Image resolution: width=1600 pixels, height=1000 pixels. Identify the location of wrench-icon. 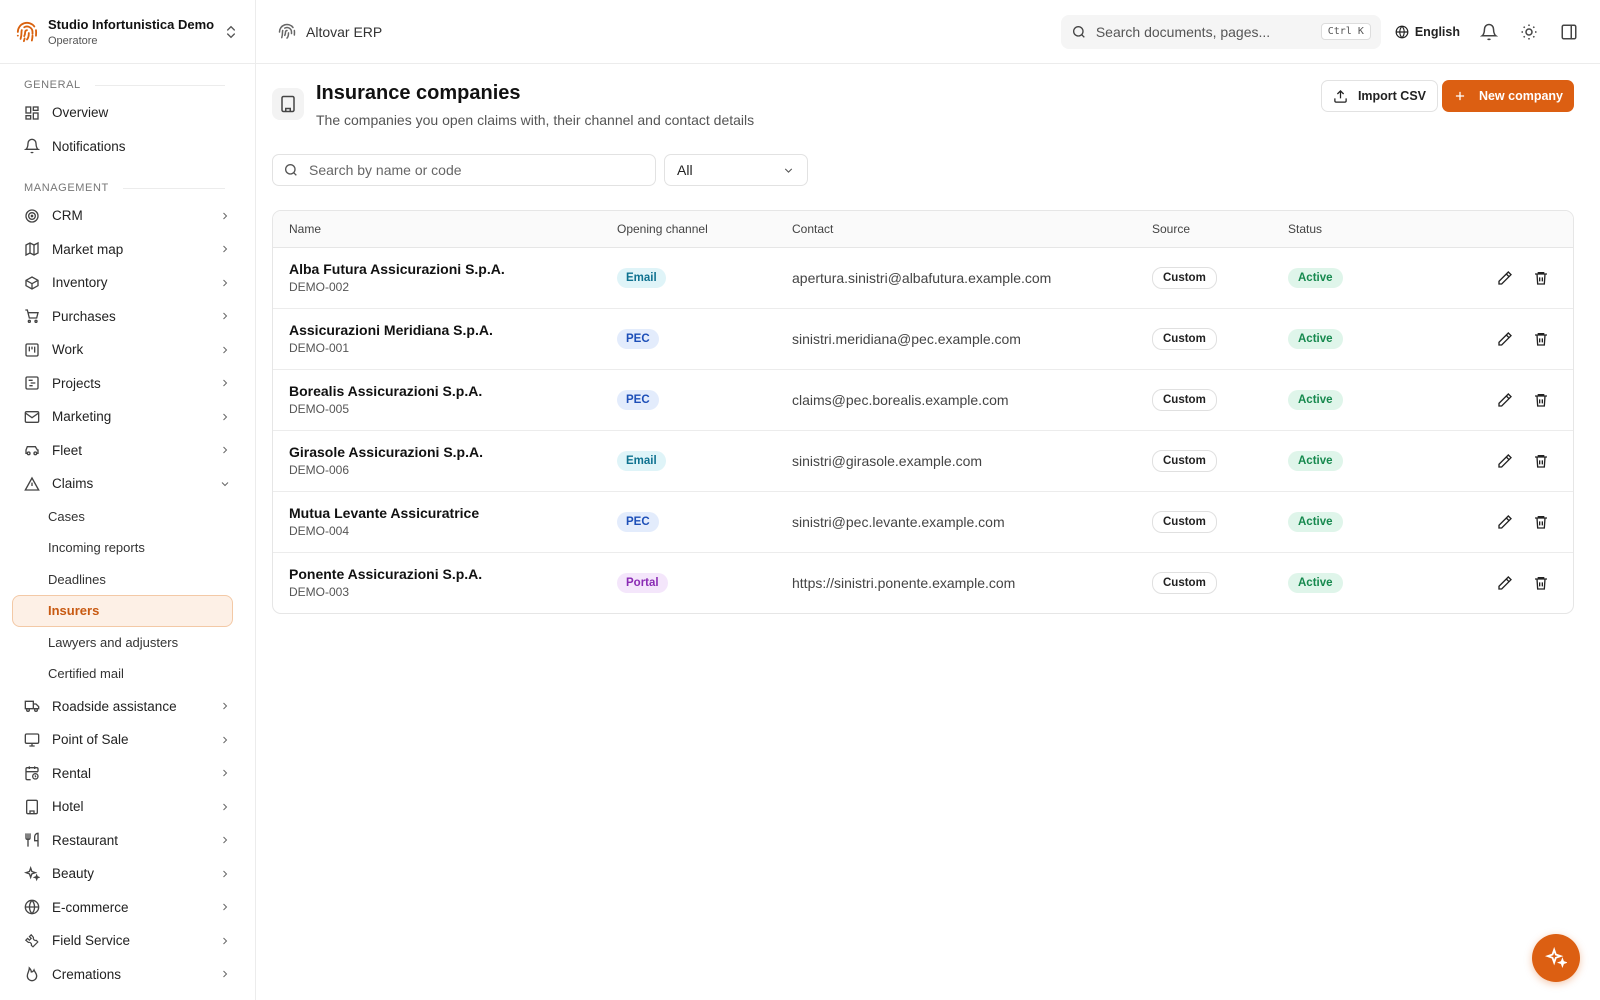
(31, 940).